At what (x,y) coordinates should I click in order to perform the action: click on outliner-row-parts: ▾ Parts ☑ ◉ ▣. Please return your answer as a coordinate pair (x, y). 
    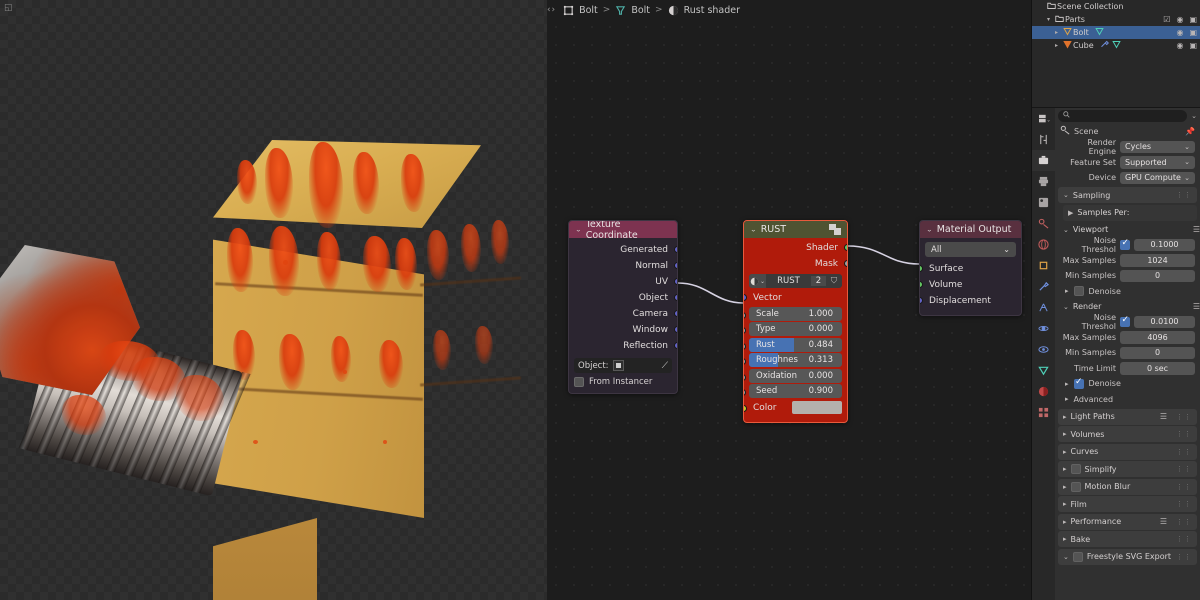
    Looking at the image, I should click on (1116, 19).